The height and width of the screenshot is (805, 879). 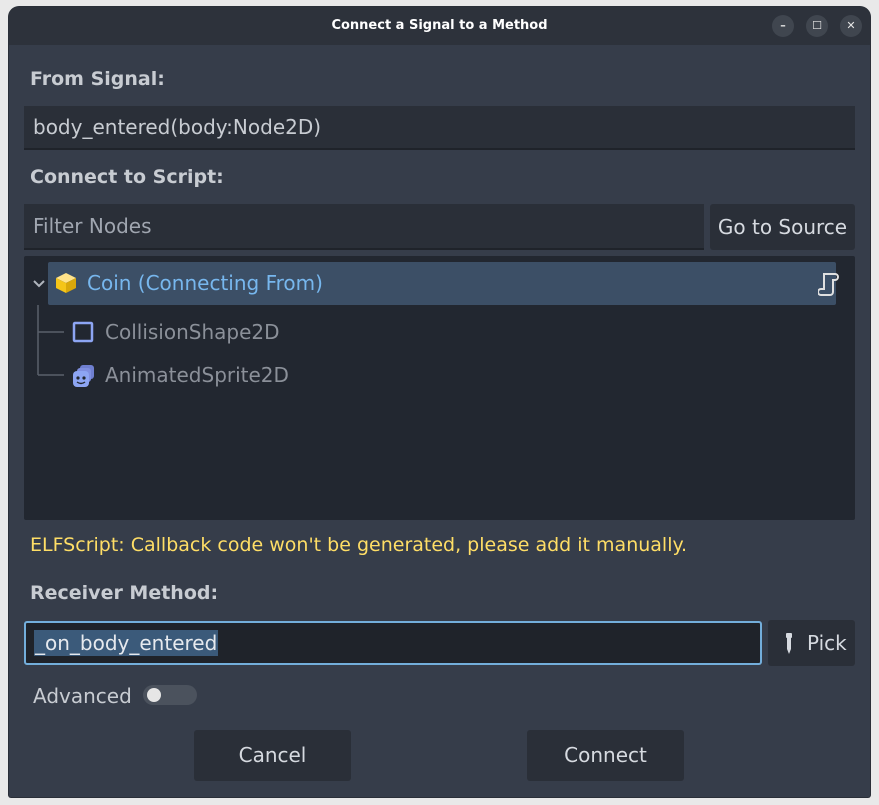 What do you see at coordinates (154, 695) in the screenshot?
I see `toggle-knob` at bounding box center [154, 695].